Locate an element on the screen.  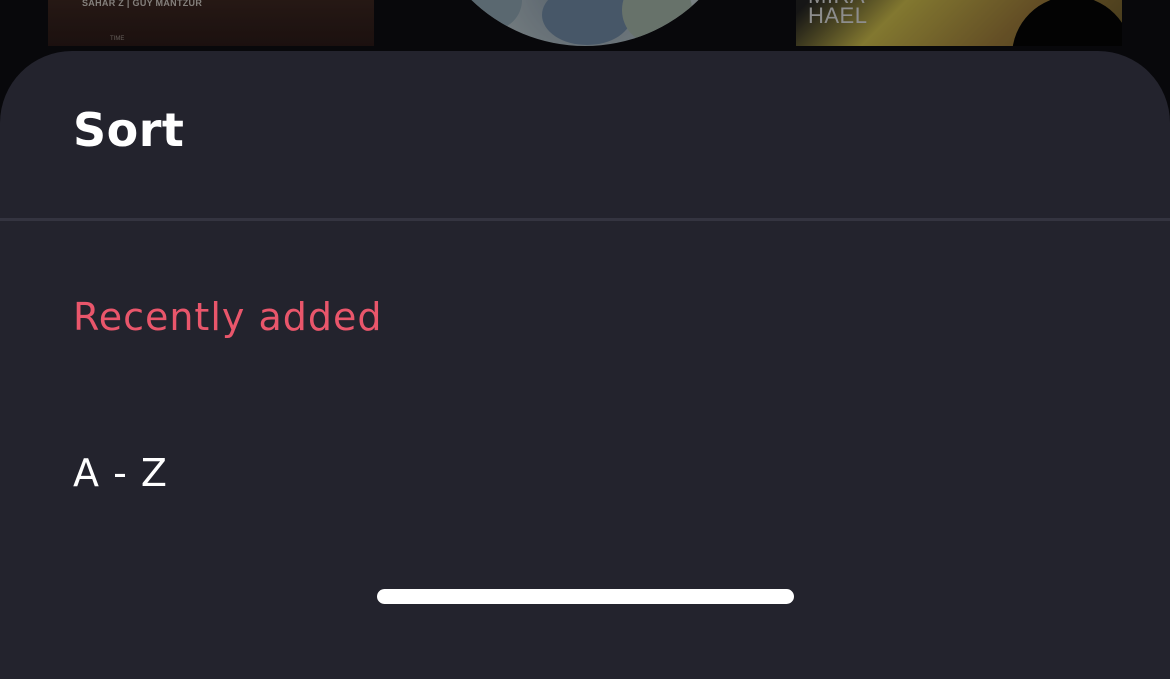
sort-option-a-z: A - Z is located at coordinates (120, 473).